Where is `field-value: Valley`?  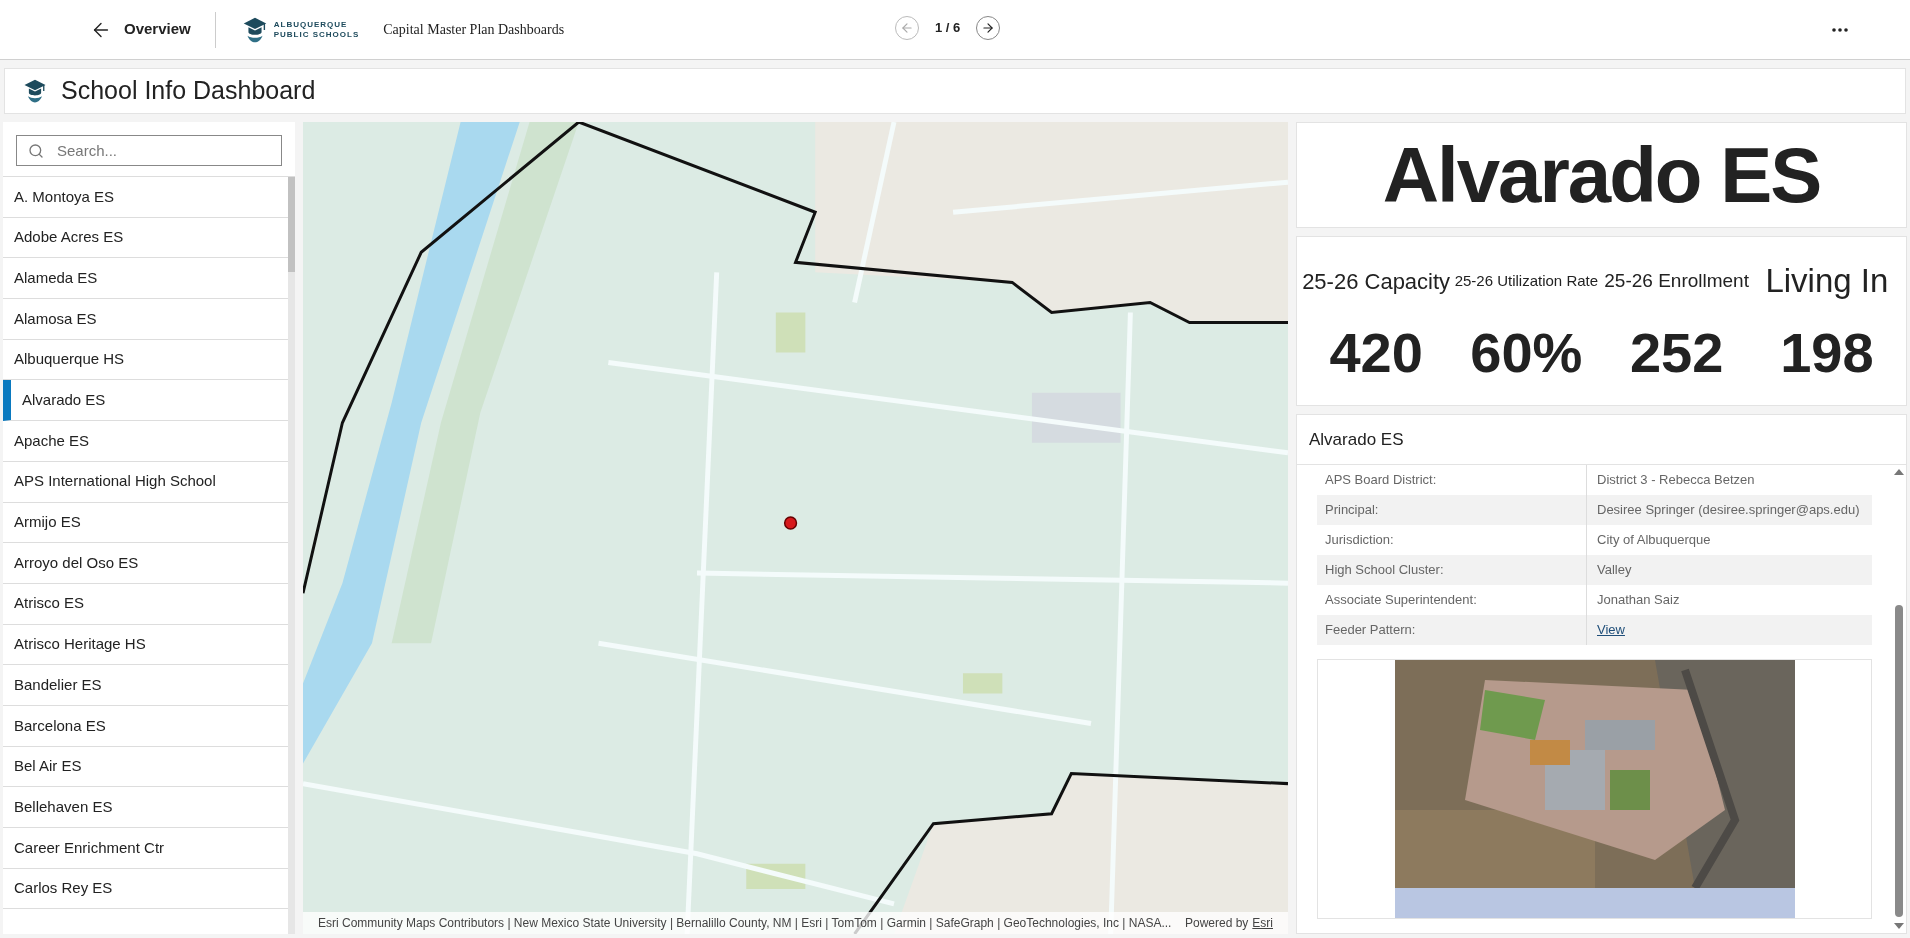
field-value: Valley is located at coordinates (1614, 570).